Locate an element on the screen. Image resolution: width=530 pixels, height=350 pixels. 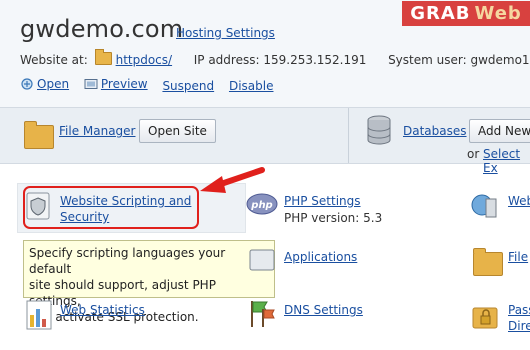
ip-label: IP address: is located at coordinates (226, 60).